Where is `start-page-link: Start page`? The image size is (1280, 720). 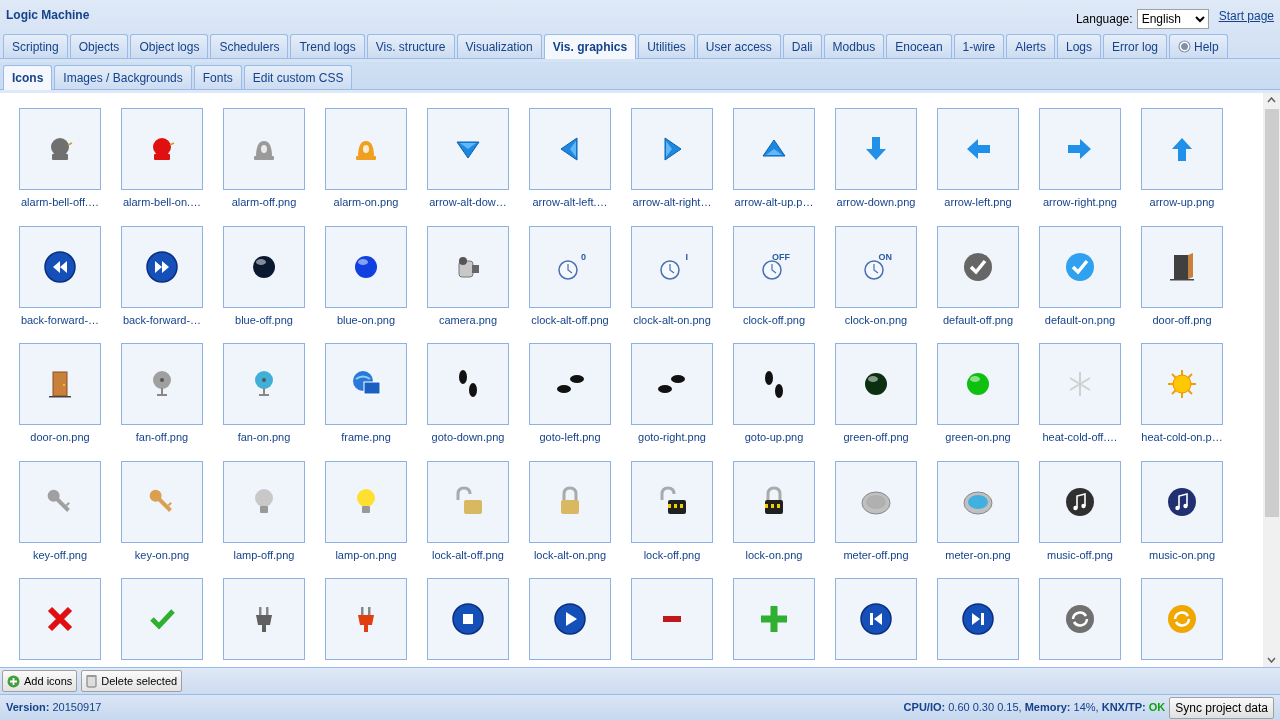 start-page-link: Start page is located at coordinates (1246, 16).